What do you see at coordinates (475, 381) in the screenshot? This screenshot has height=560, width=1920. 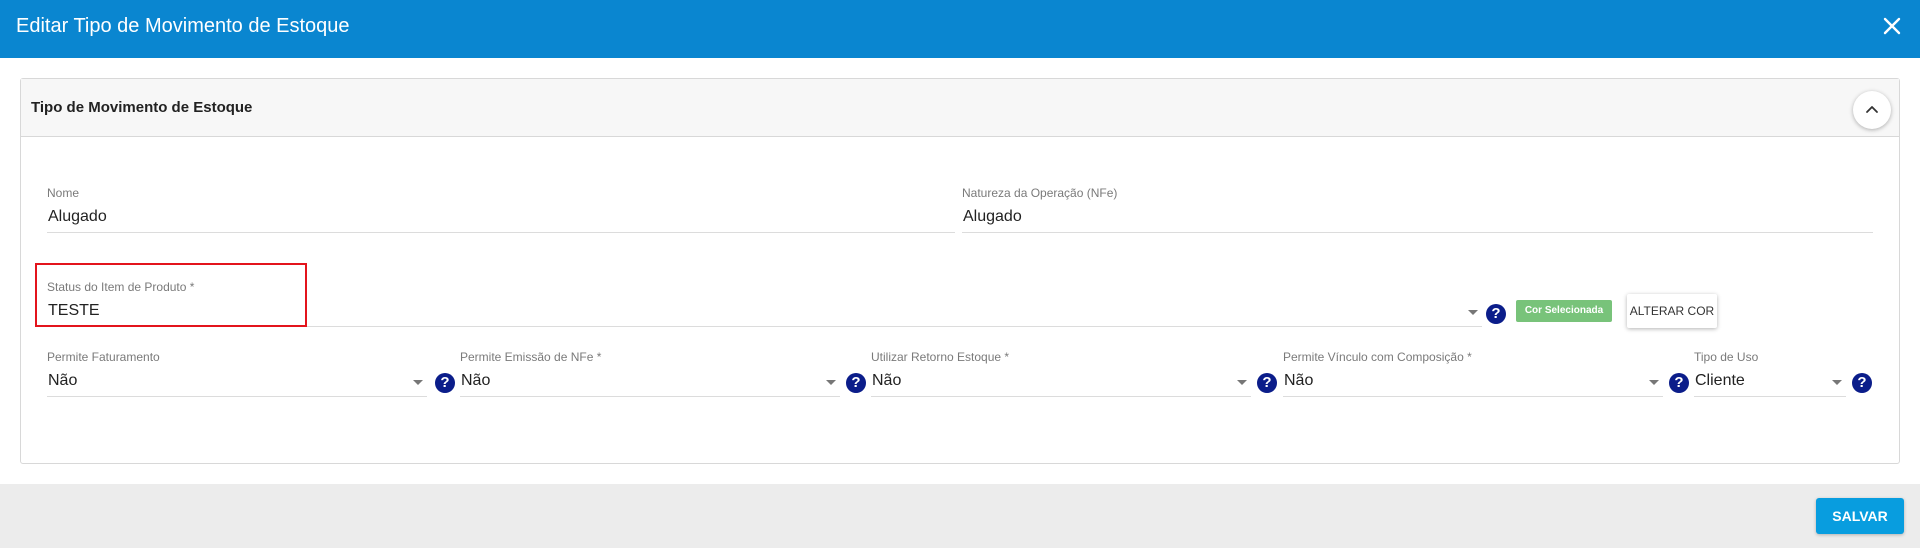 I see `emissao-value: Não` at bounding box center [475, 381].